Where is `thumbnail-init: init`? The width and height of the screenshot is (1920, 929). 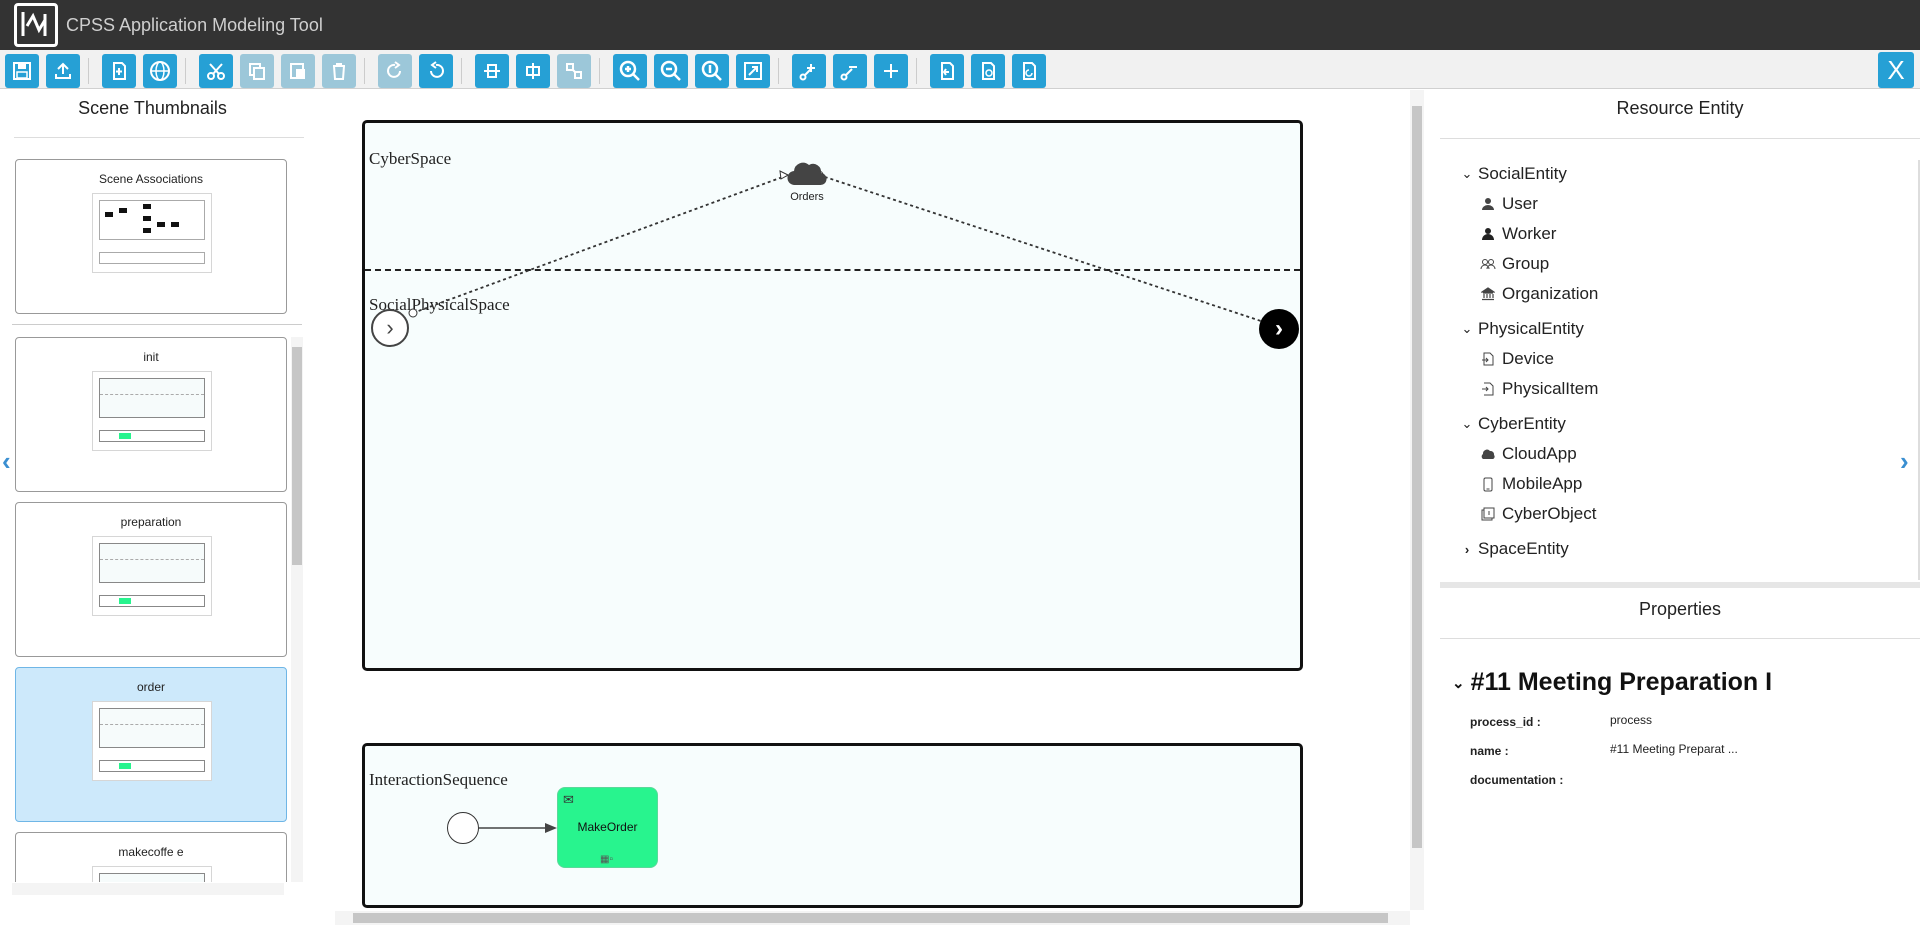
thumbnail-init: init is located at coordinates (151, 414).